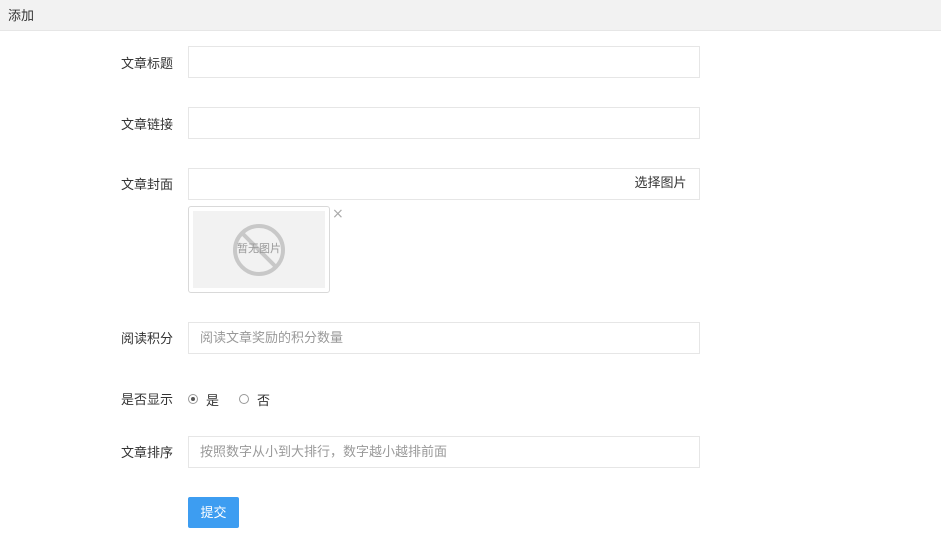 Image resolution: width=941 pixels, height=540 pixels. Describe the element at coordinates (444, 62) in the screenshot. I see `title-input` at that location.